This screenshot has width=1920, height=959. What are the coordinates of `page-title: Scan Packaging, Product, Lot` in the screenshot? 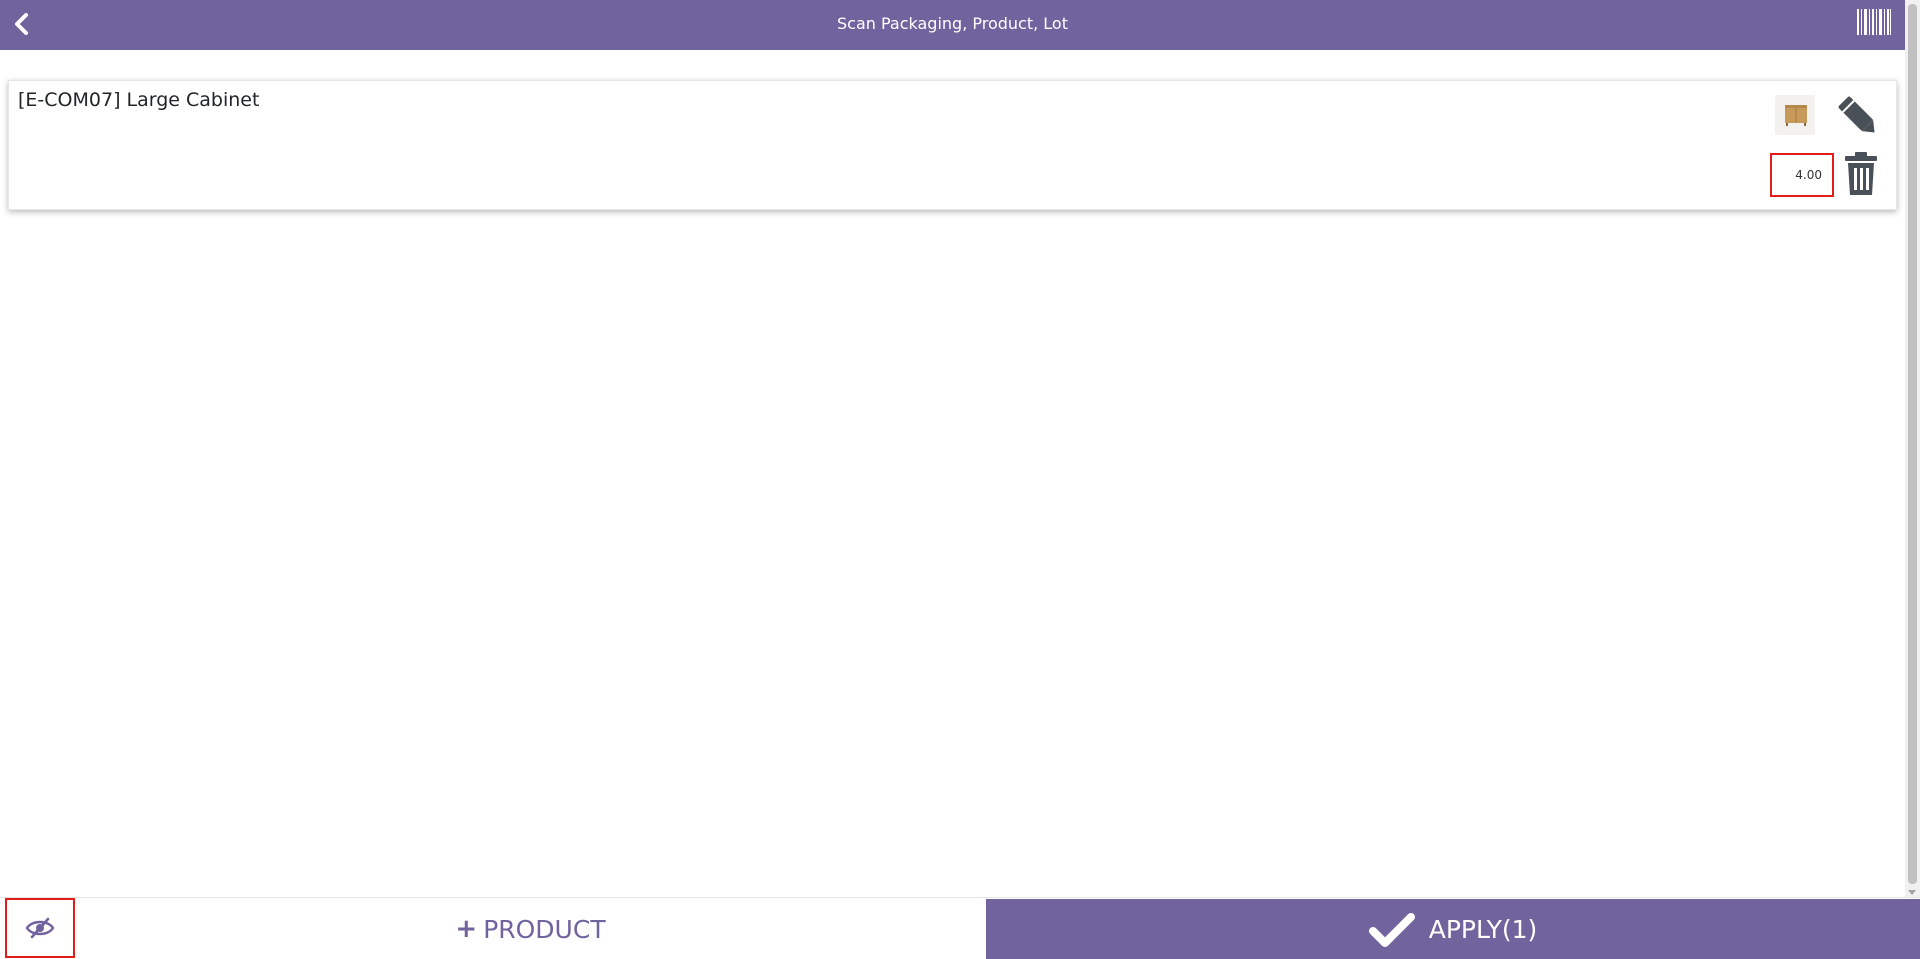 It's located at (952, 23).